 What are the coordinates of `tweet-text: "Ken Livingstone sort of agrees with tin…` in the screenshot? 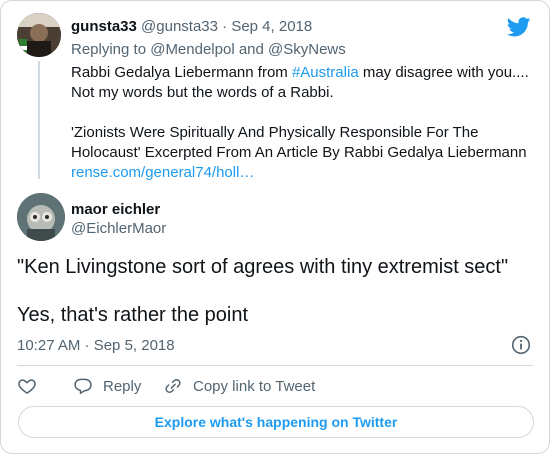 It's located at (277, 291).